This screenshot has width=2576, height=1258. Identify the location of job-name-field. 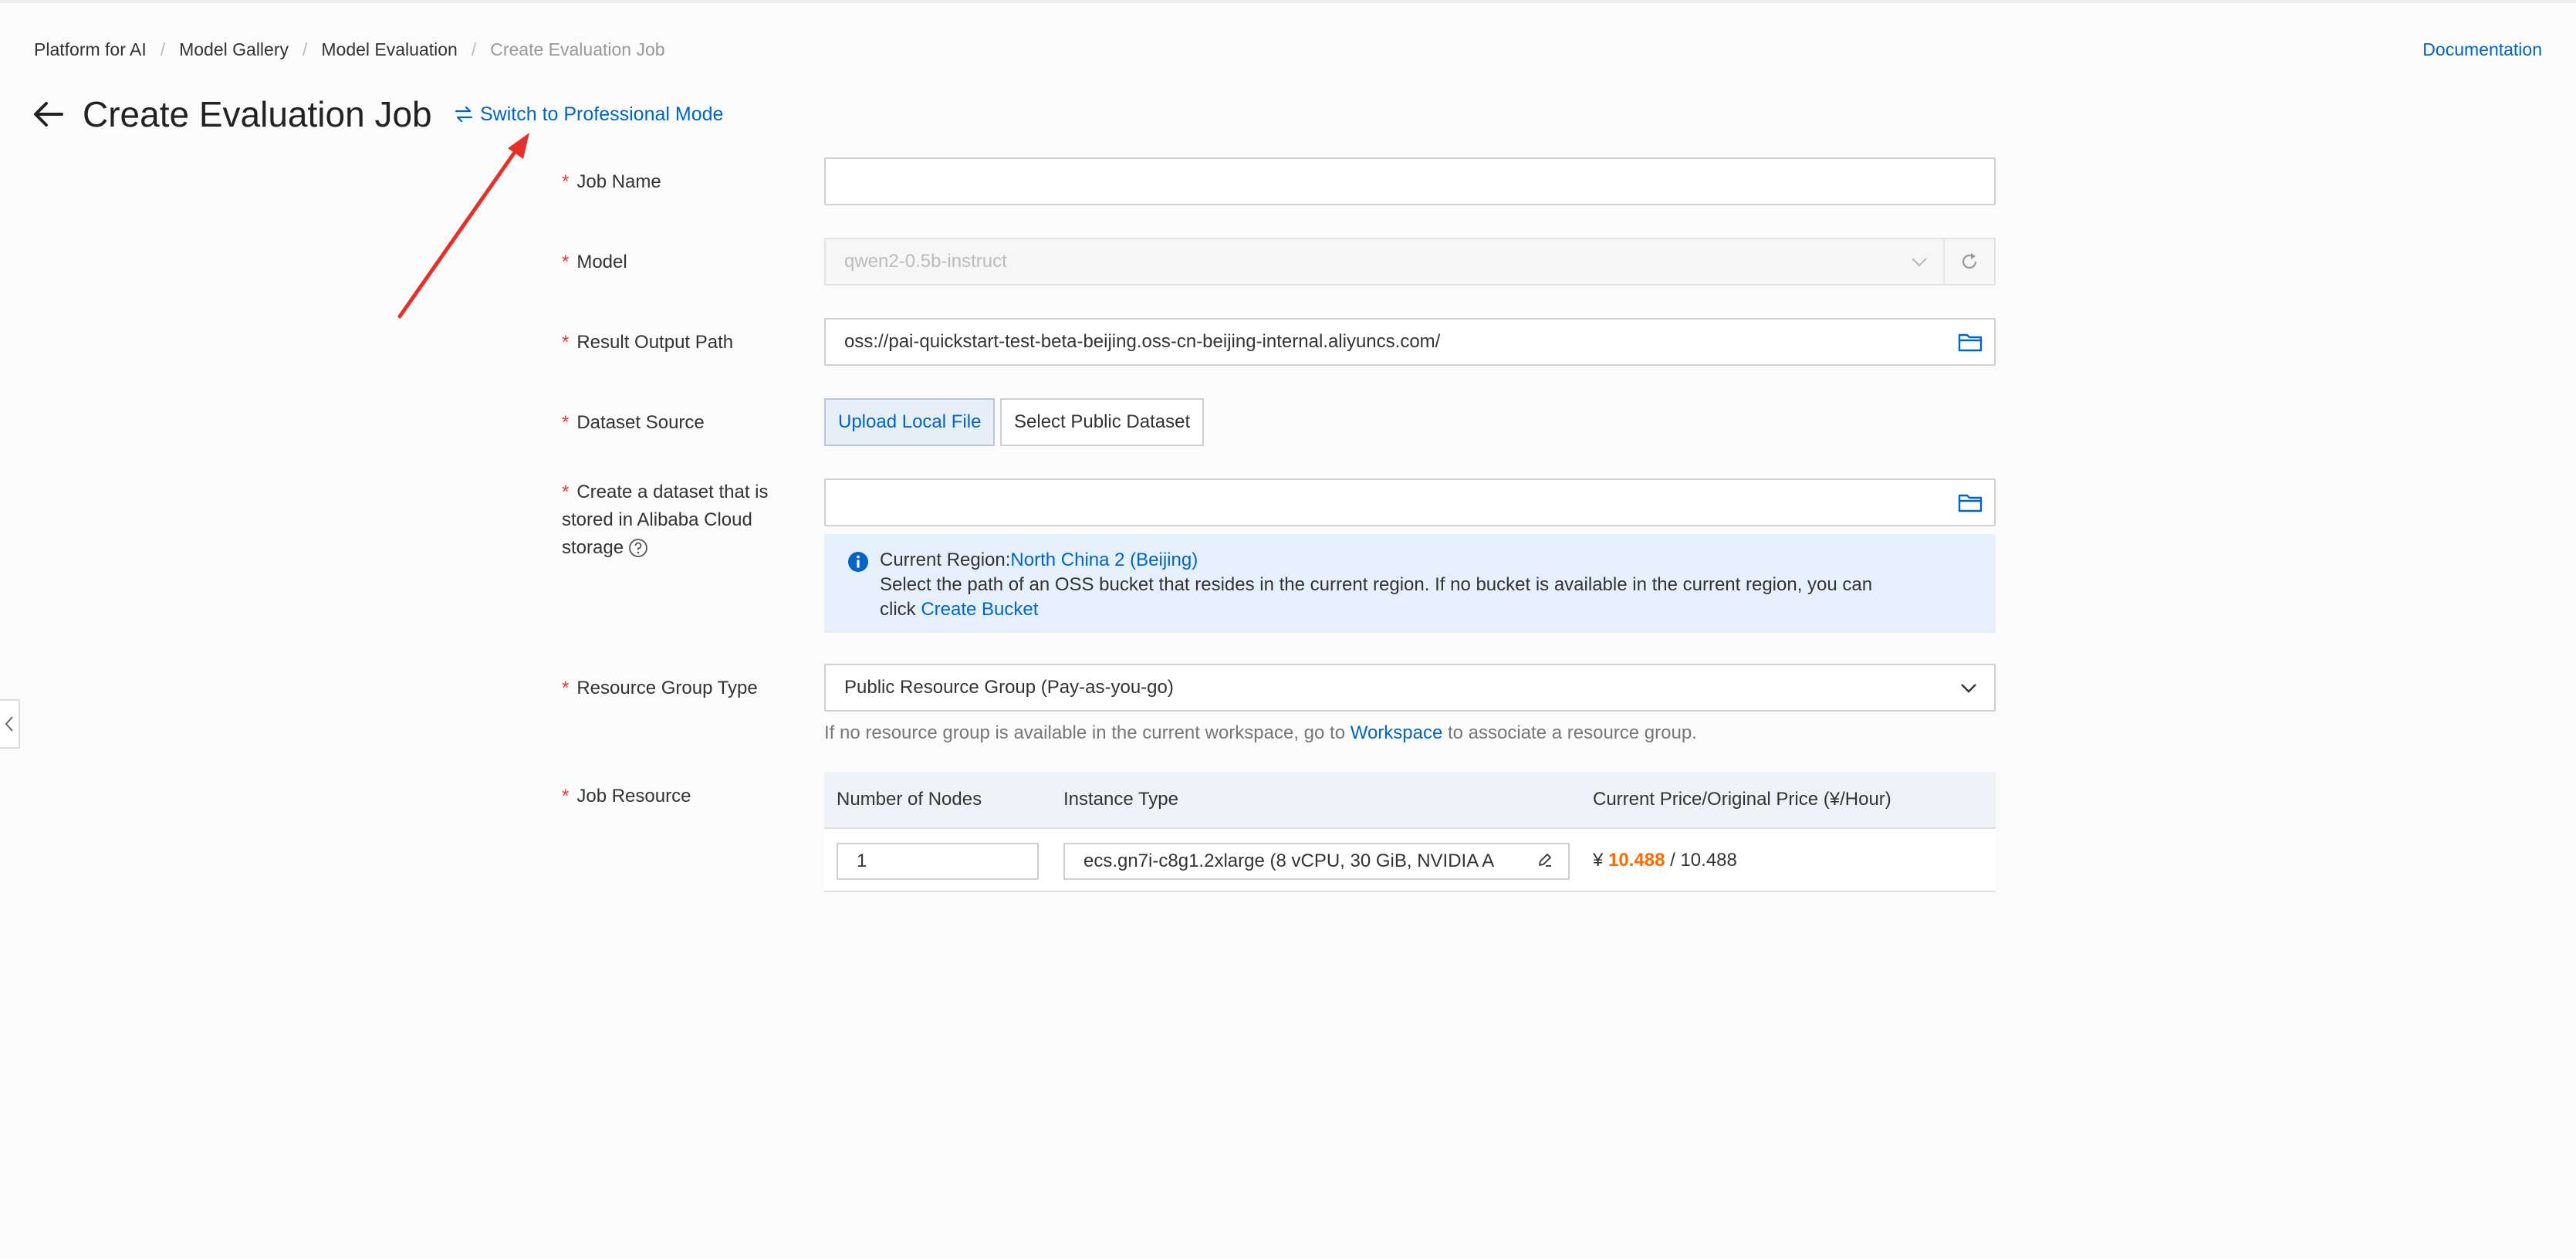
(1410, 181).